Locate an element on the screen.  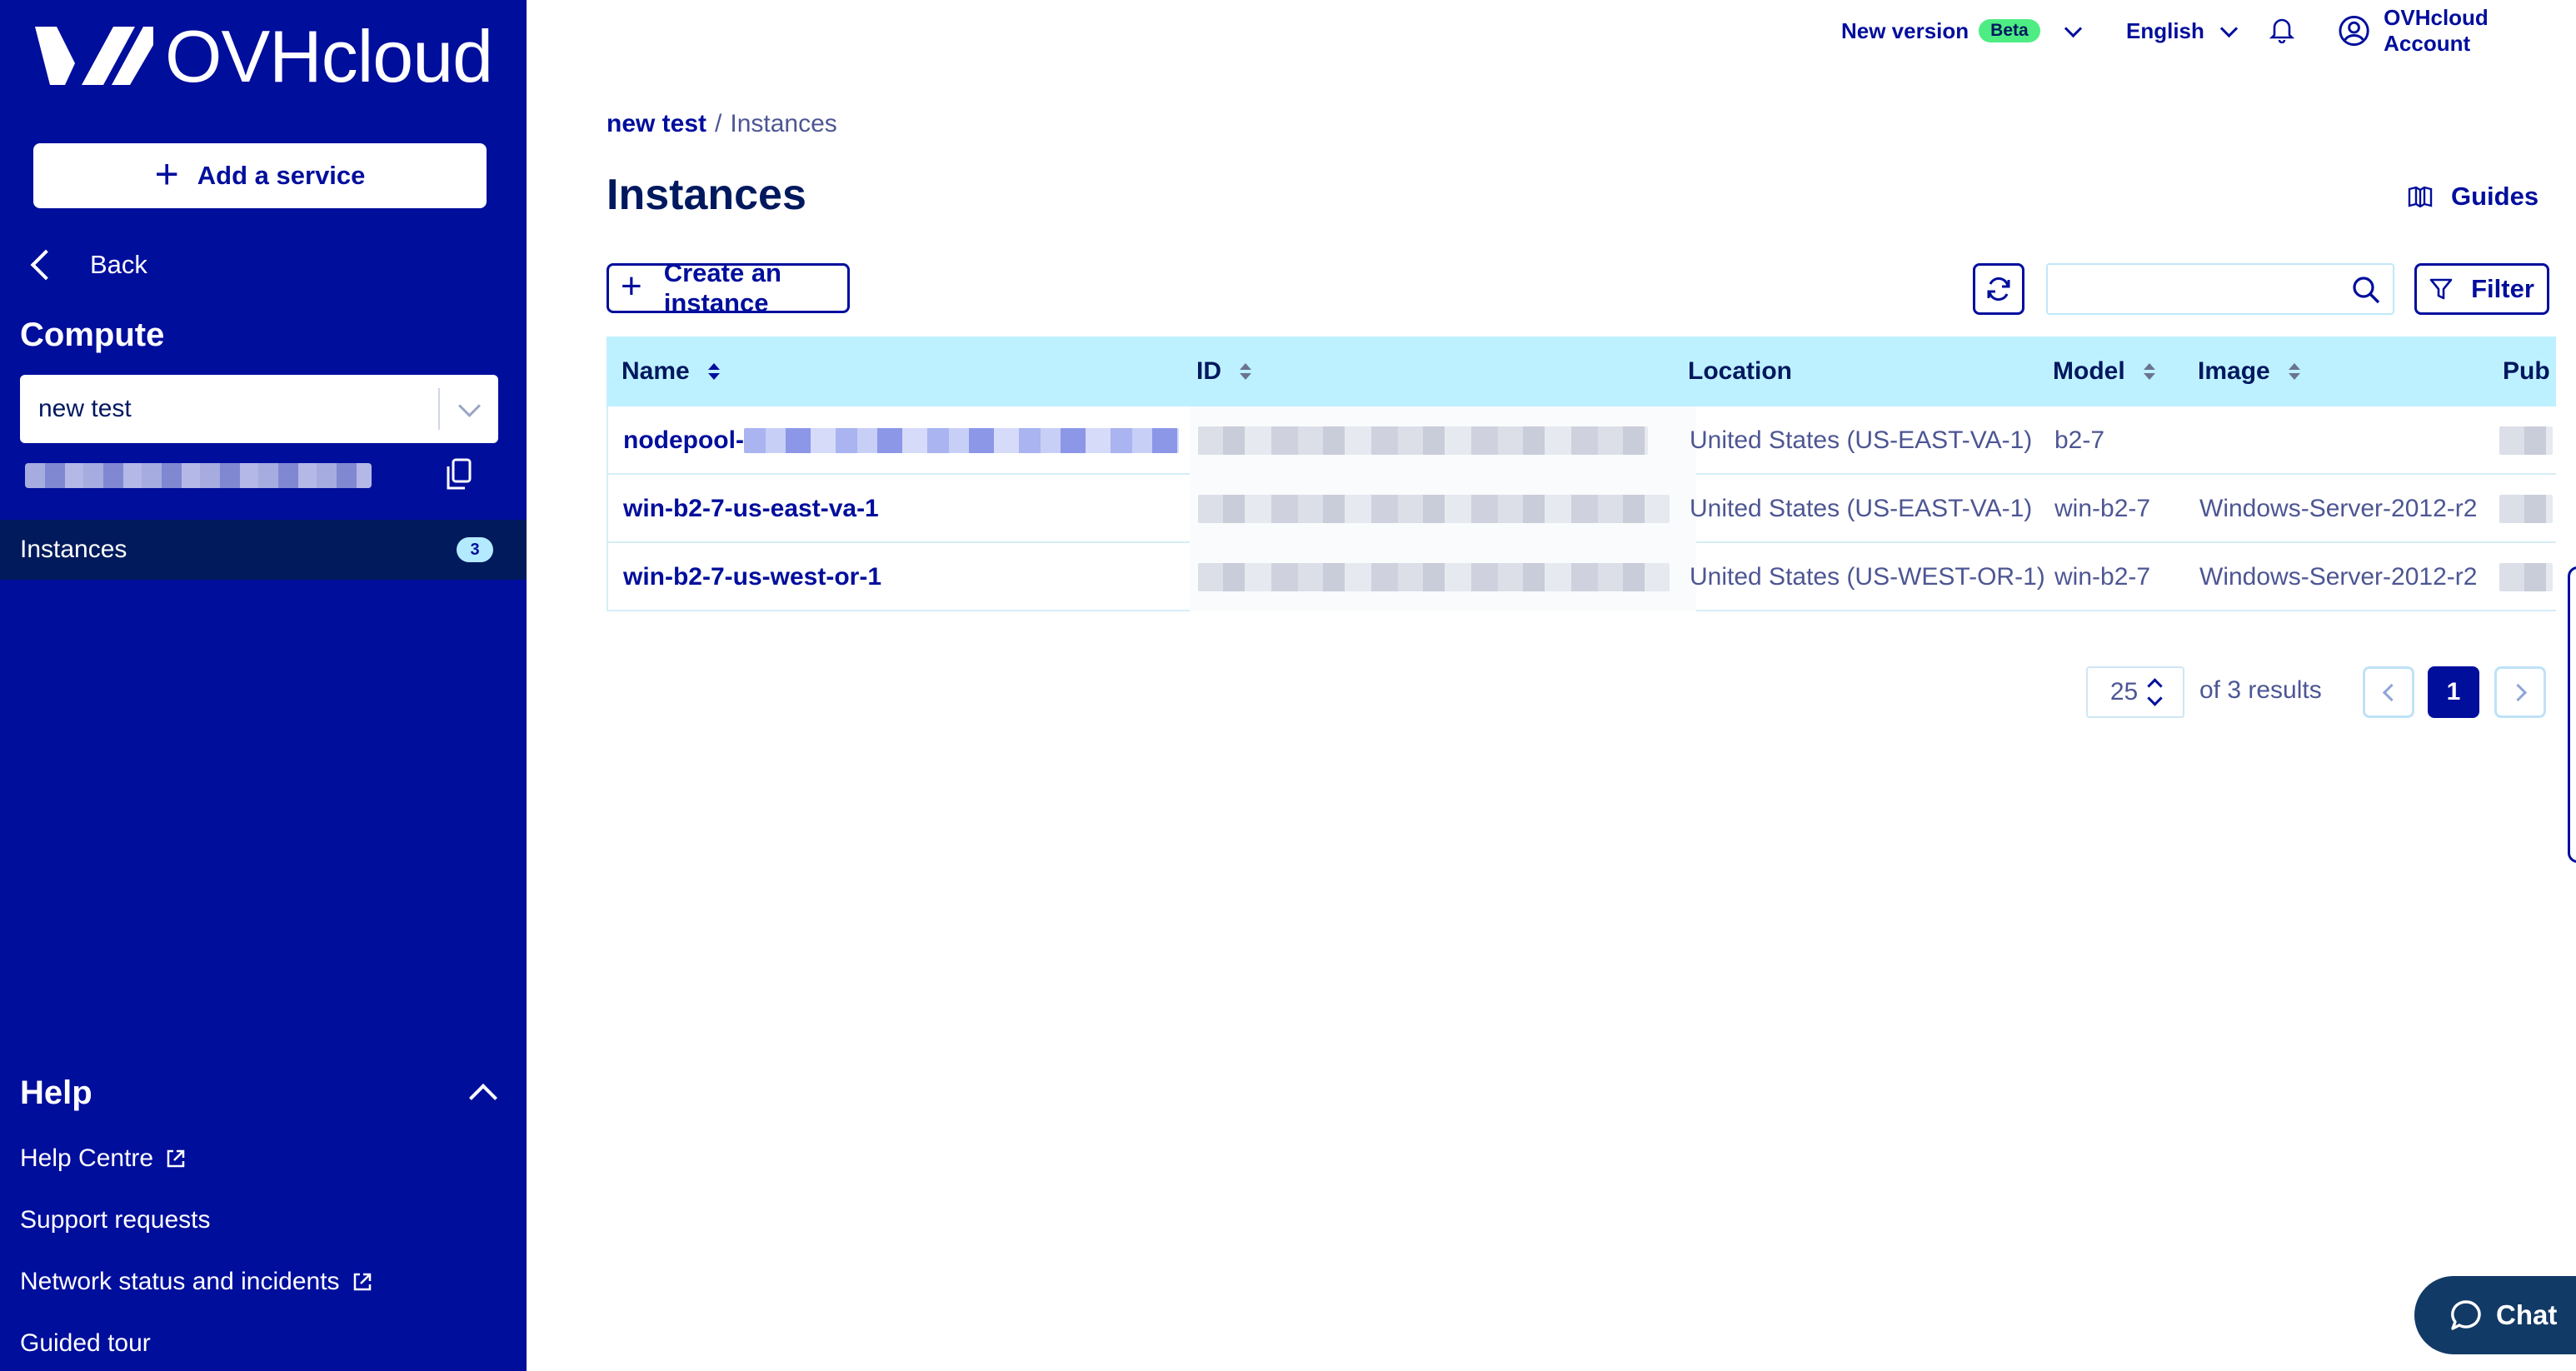
column-label: Image is located at coordinates (2234, 371).